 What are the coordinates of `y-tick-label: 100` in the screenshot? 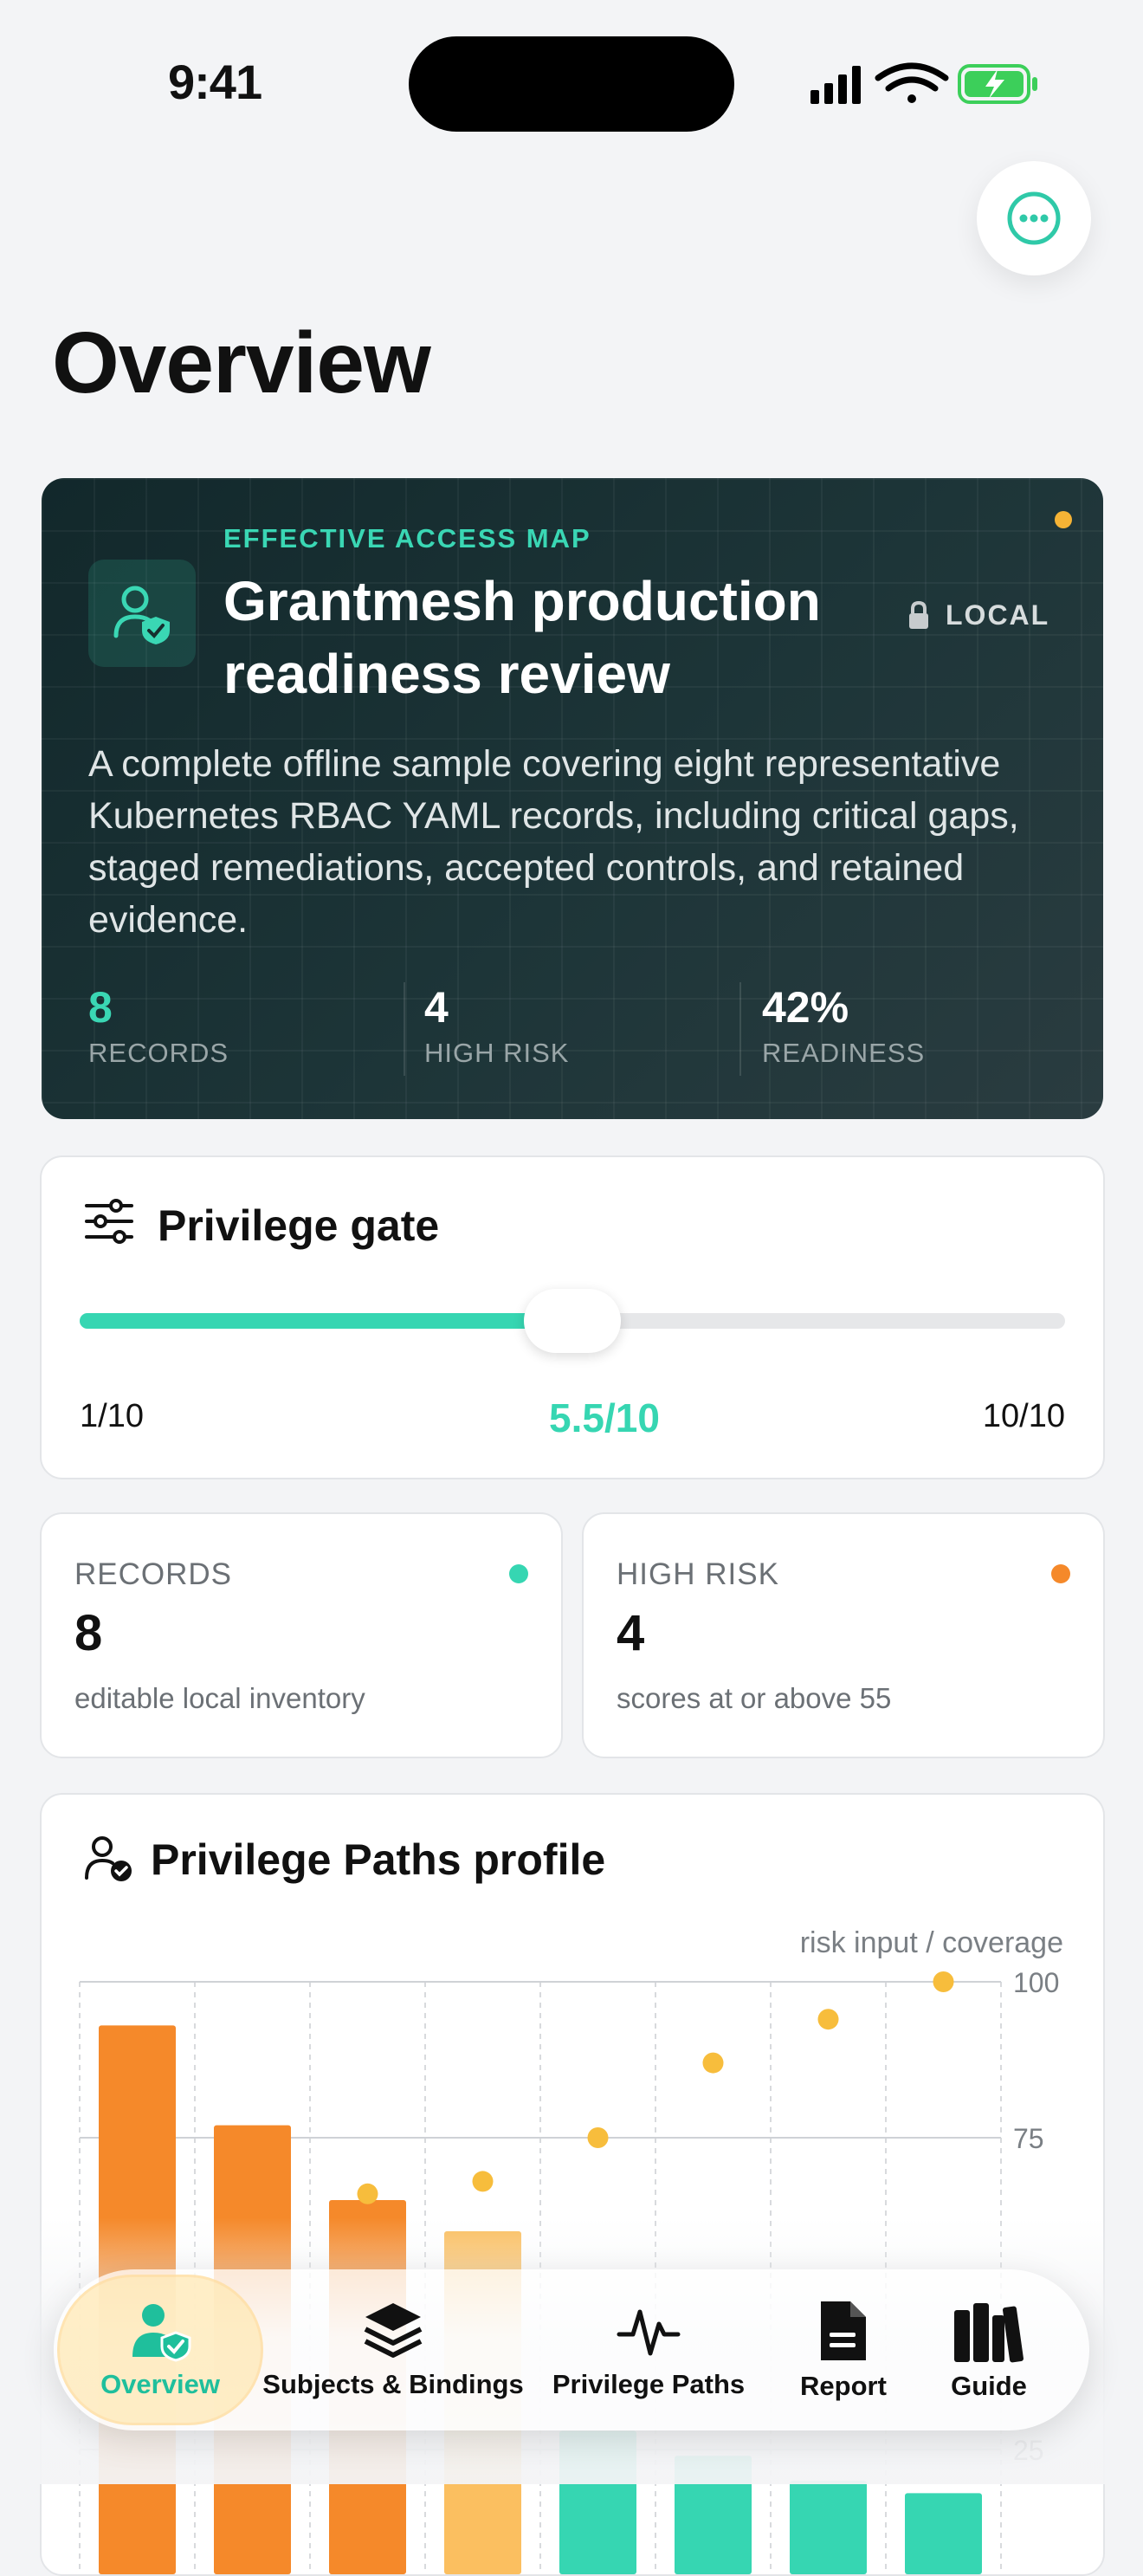 It's located at (1036, 1982).